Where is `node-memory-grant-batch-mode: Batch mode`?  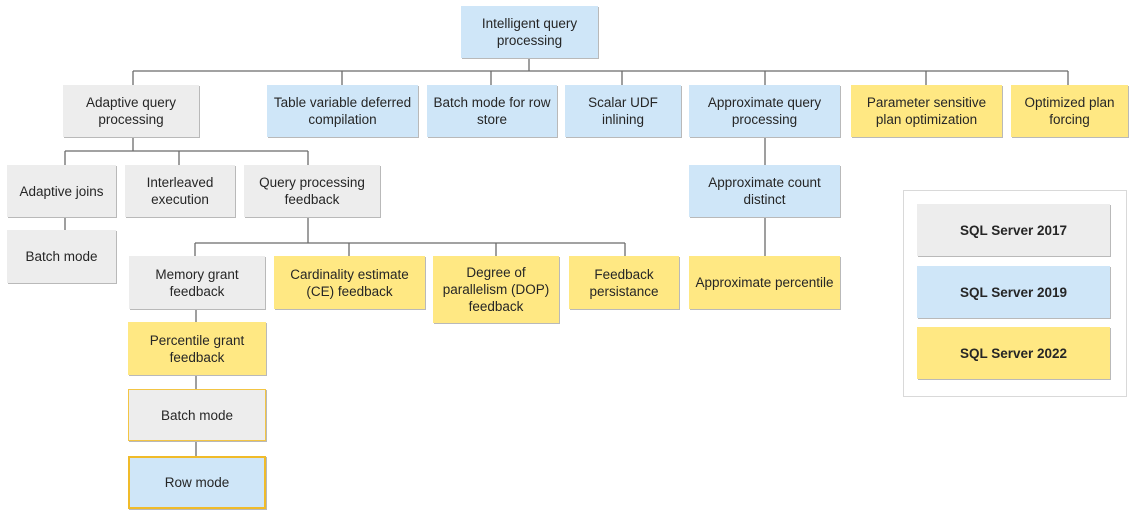
node-memory-grant-batch-mode: Batch mode is located at coordinates (197, 415).